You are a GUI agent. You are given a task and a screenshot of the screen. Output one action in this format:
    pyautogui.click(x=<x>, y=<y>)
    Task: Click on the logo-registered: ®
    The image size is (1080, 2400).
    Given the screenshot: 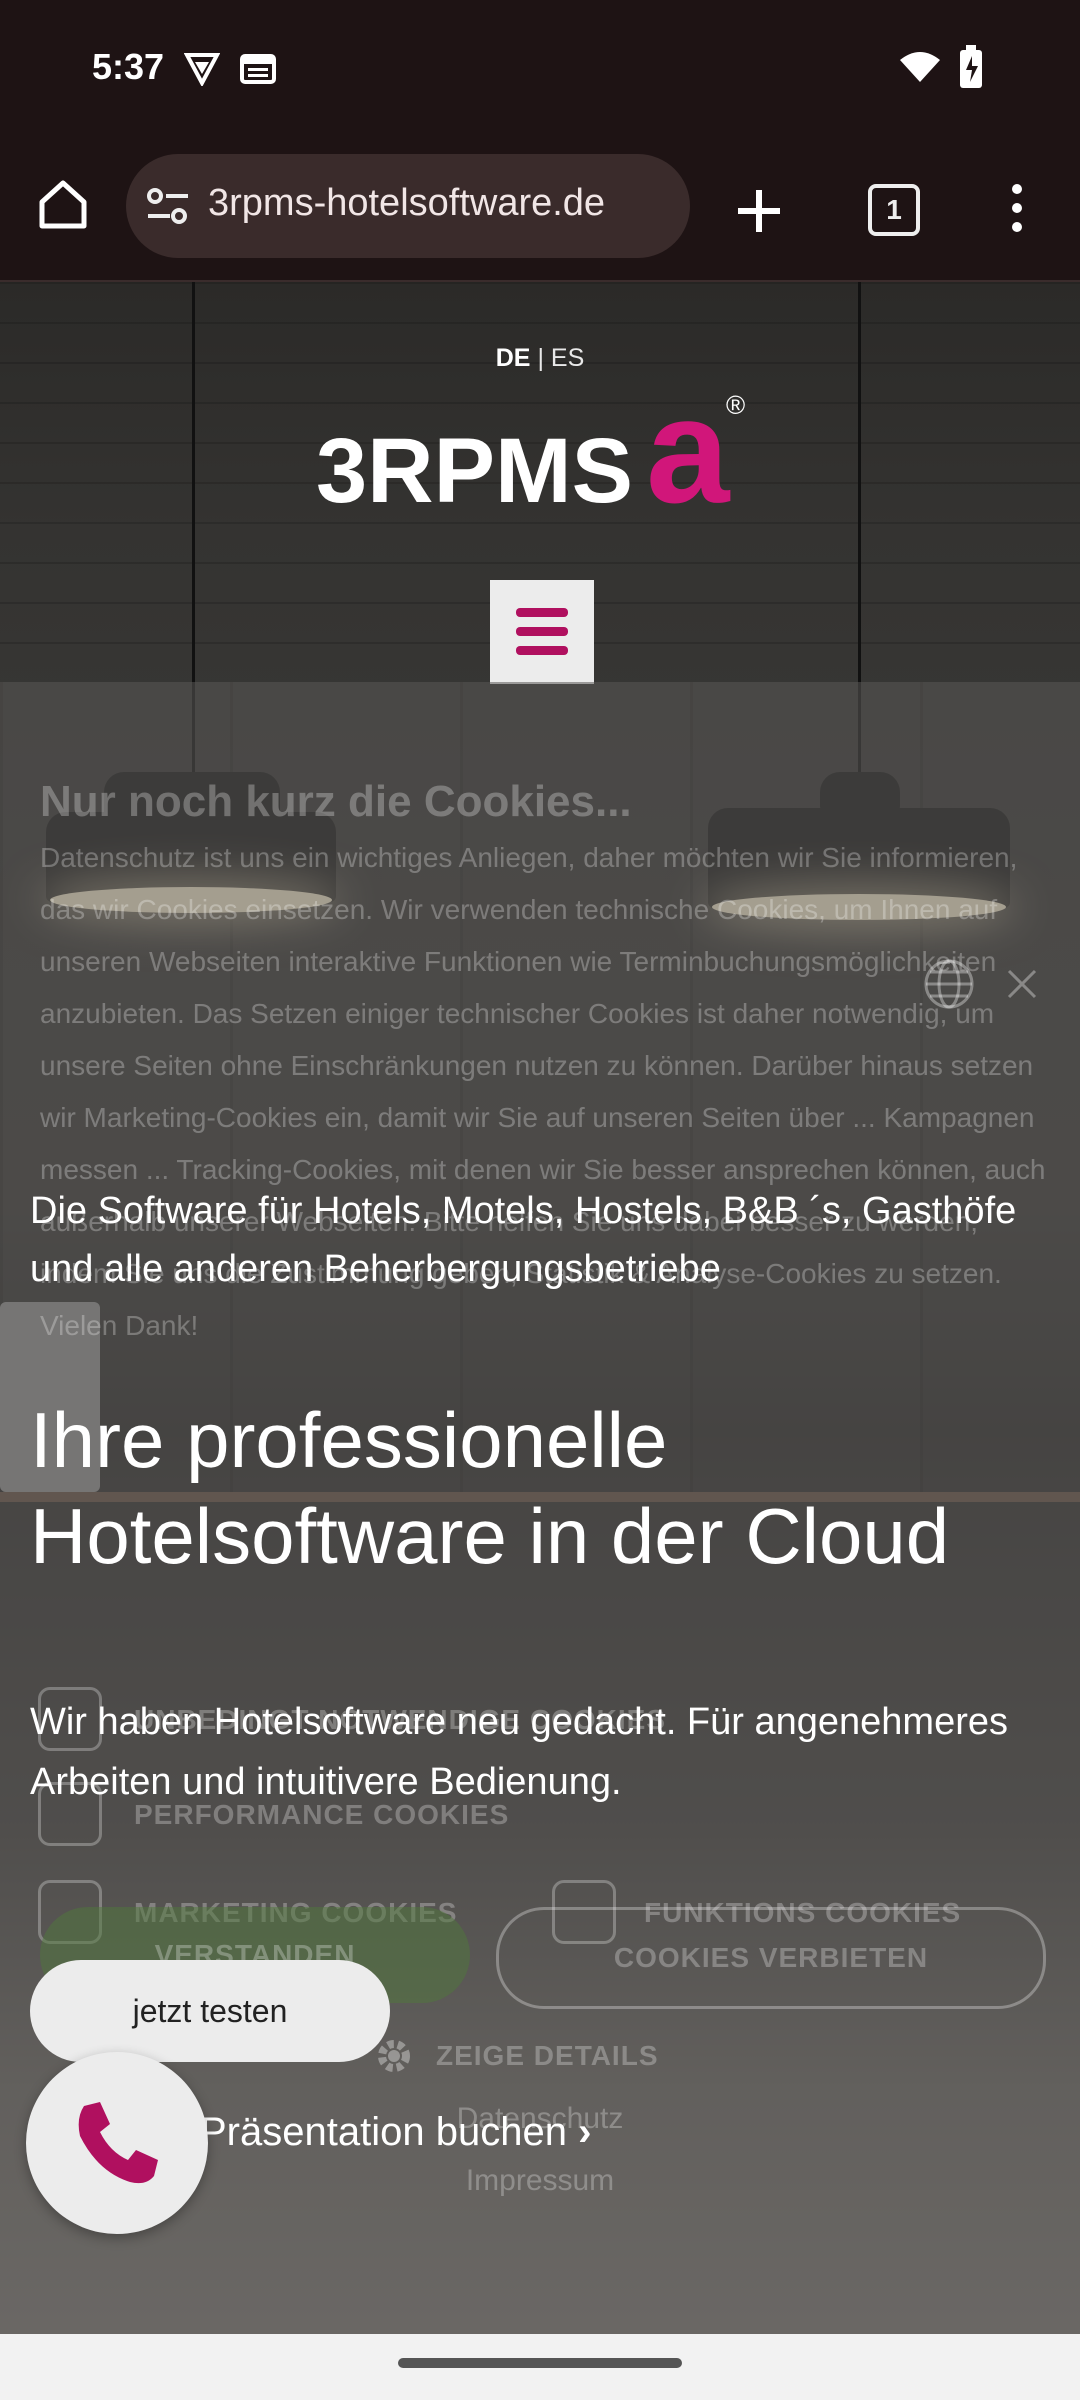 What is the action you would take?
    pyautogui.click(x=735, y=405)
    